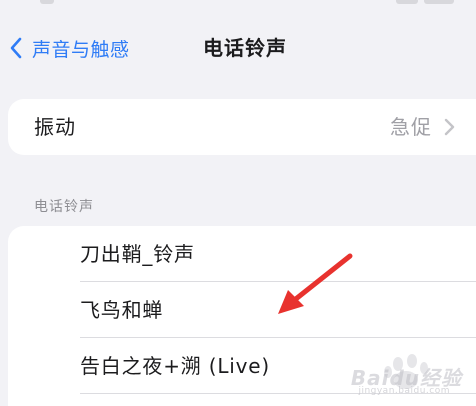 The width and height of the screenshot is (476, 406). I want to click on status-bar, so click(238, 7).